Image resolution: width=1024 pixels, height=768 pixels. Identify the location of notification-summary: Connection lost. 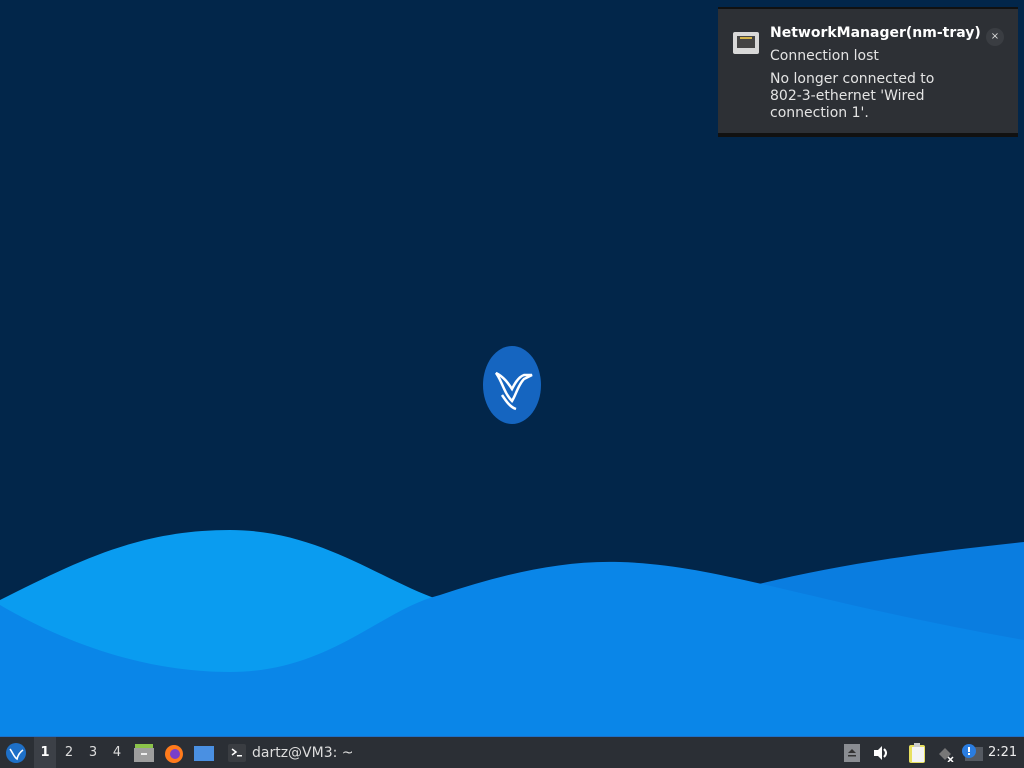
(824, 56).